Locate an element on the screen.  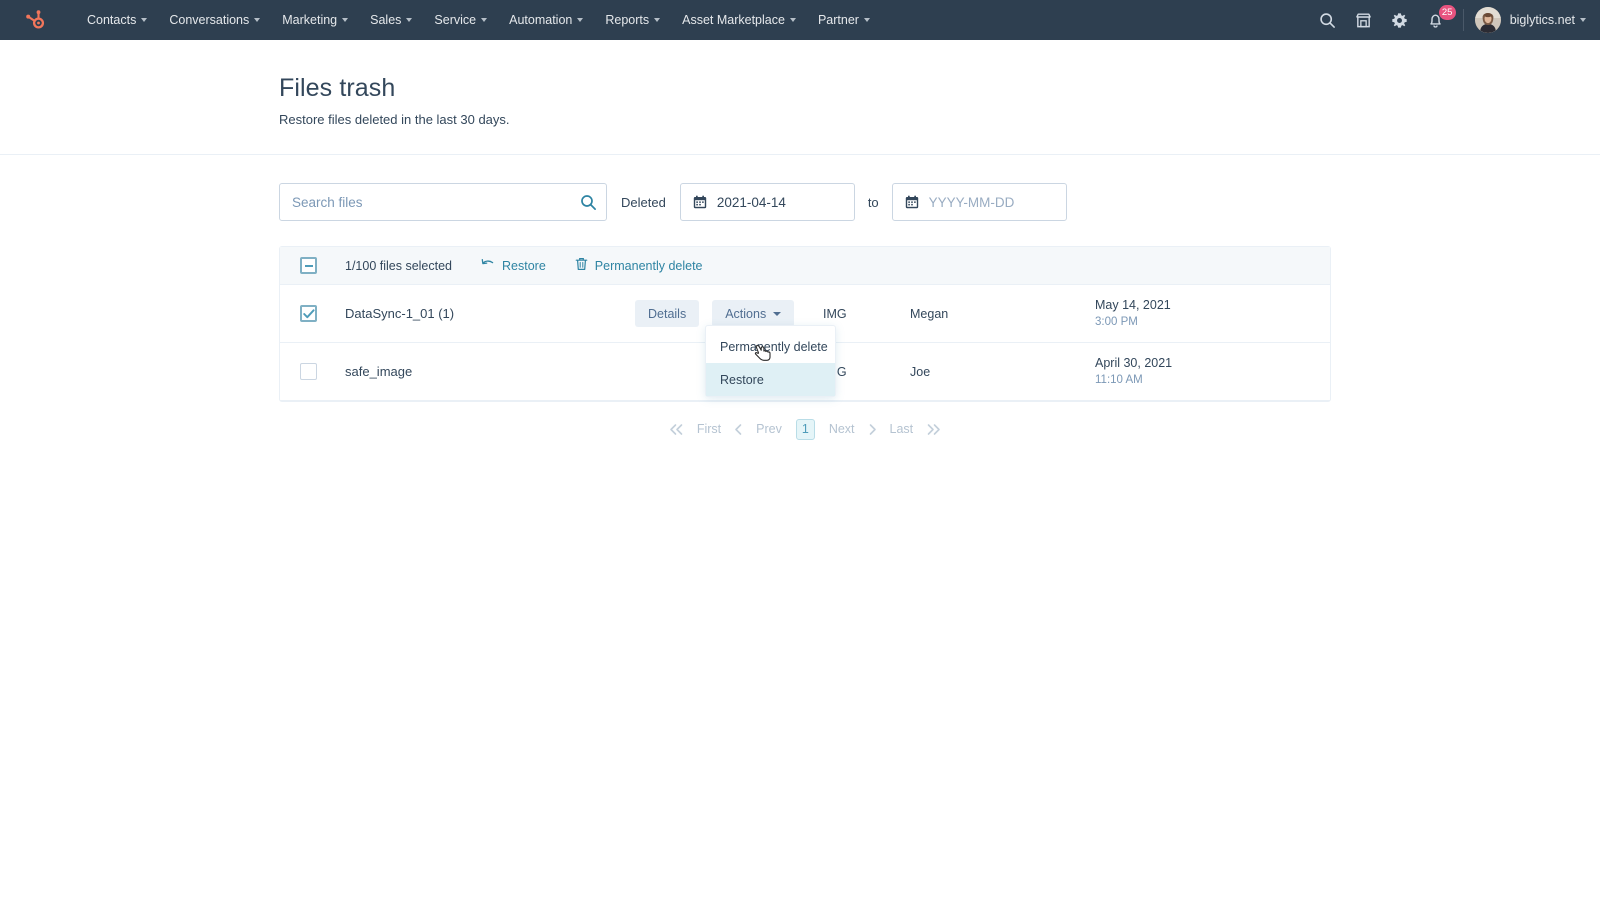
actions-dropdown-menu: Permanently delete Restore is located at coordinates (770, 361).